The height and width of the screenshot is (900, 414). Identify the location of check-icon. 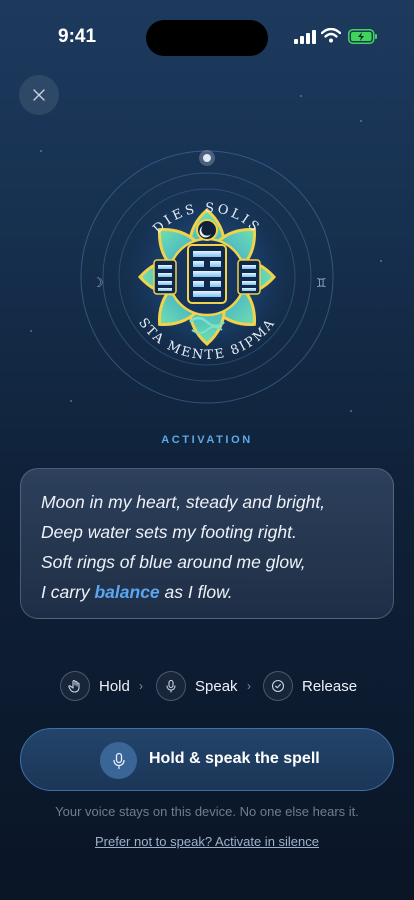
(278, 686).